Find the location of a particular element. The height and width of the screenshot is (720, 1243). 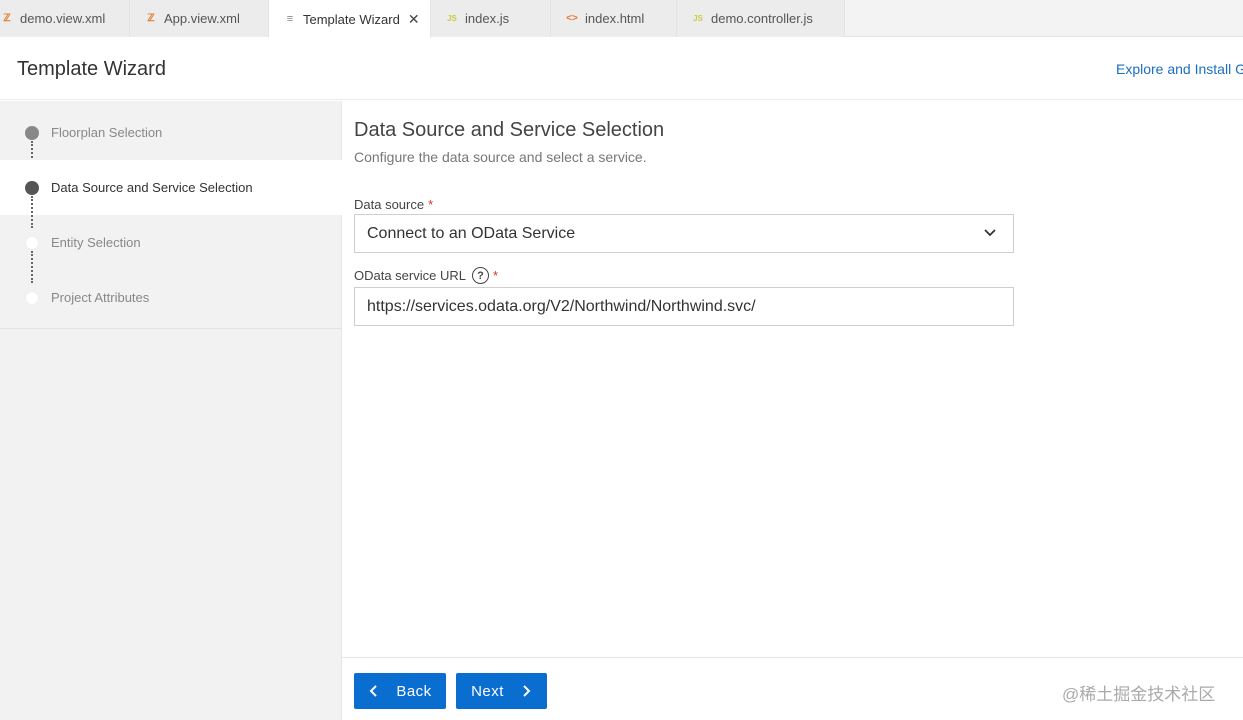

tab-index-html: <> index.html is located at coordinates (614, 18).